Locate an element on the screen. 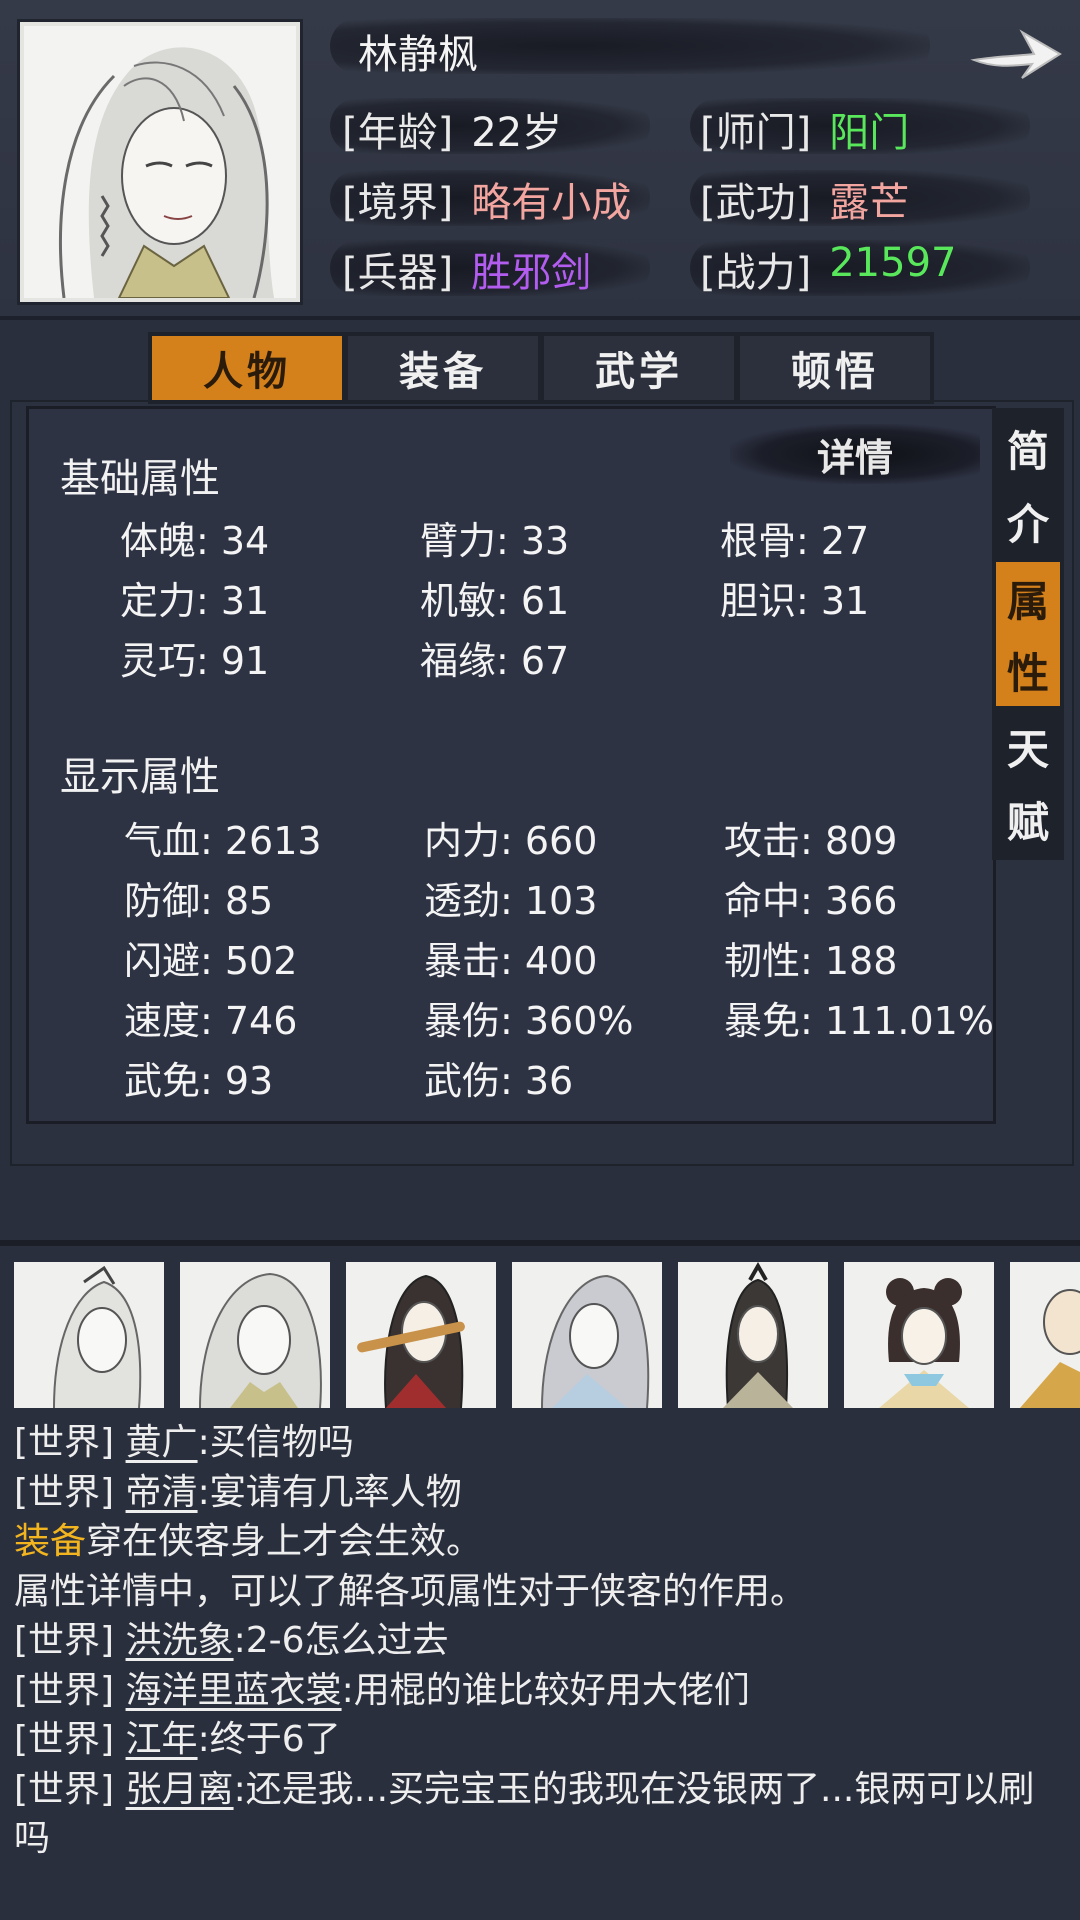 The width and height of the screenshot is (1080, 1920). chat-username: 帝清 is located at coordinates (162, 1492).